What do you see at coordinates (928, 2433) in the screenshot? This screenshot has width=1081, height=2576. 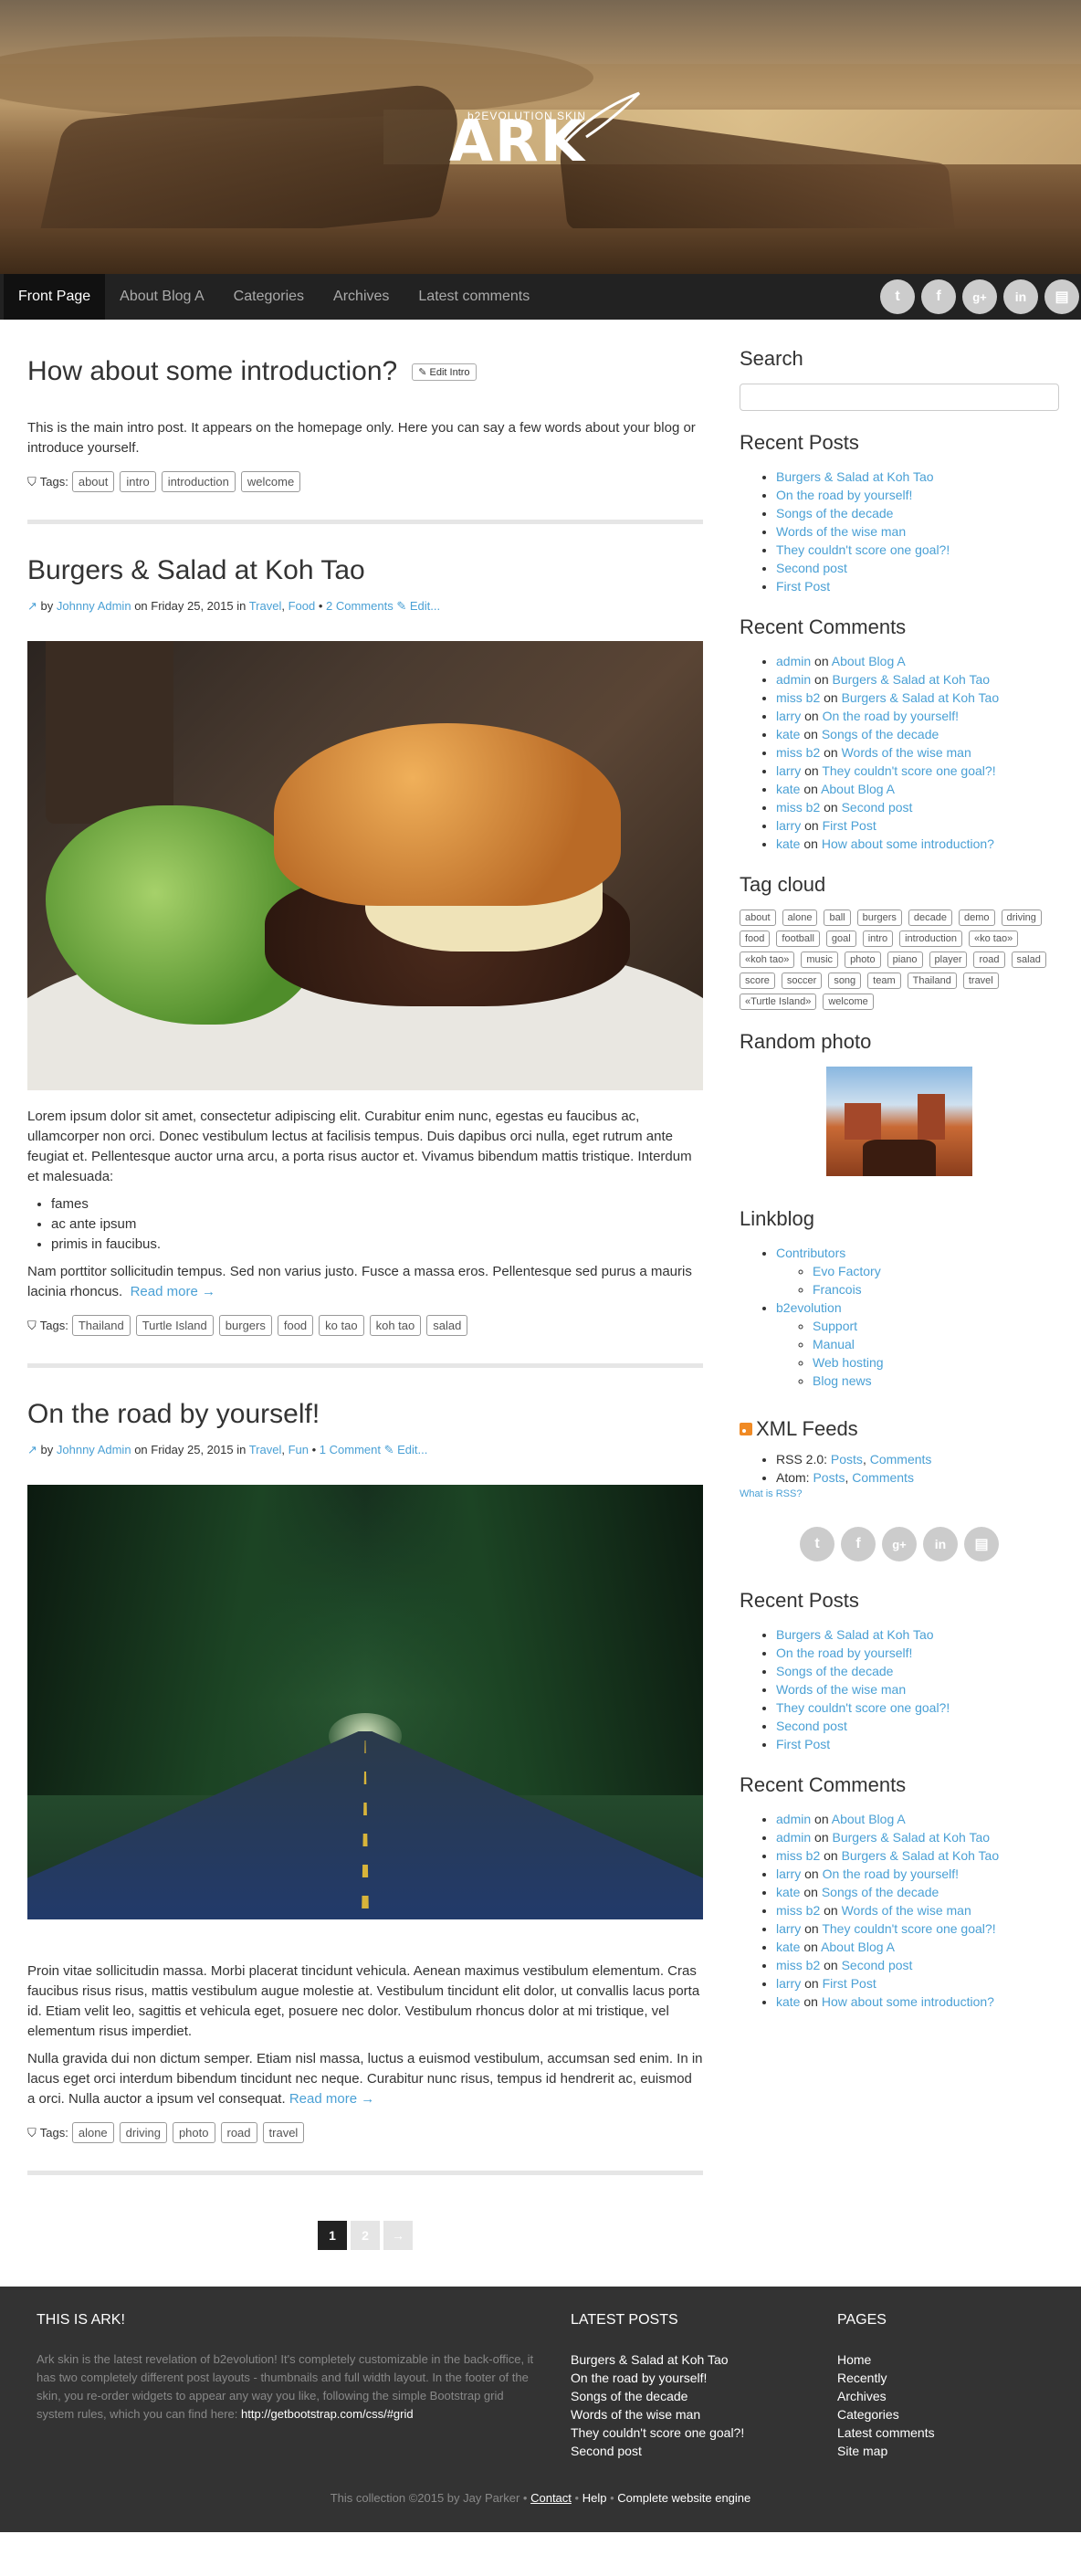 I see `footer-page-link: Latest comments` at bounding box center [928, 2433].